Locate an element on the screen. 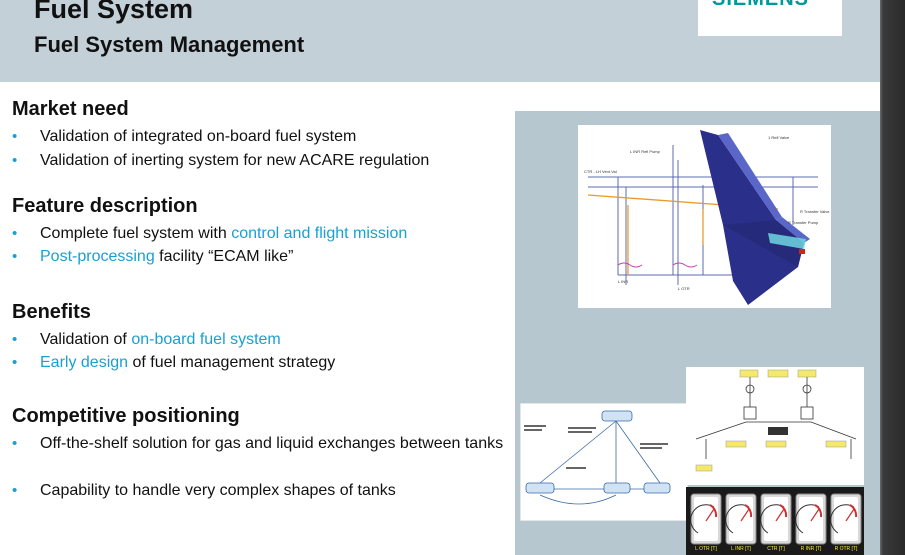  text-segment: Complete fuel system with is located at coordinates (136, 233).